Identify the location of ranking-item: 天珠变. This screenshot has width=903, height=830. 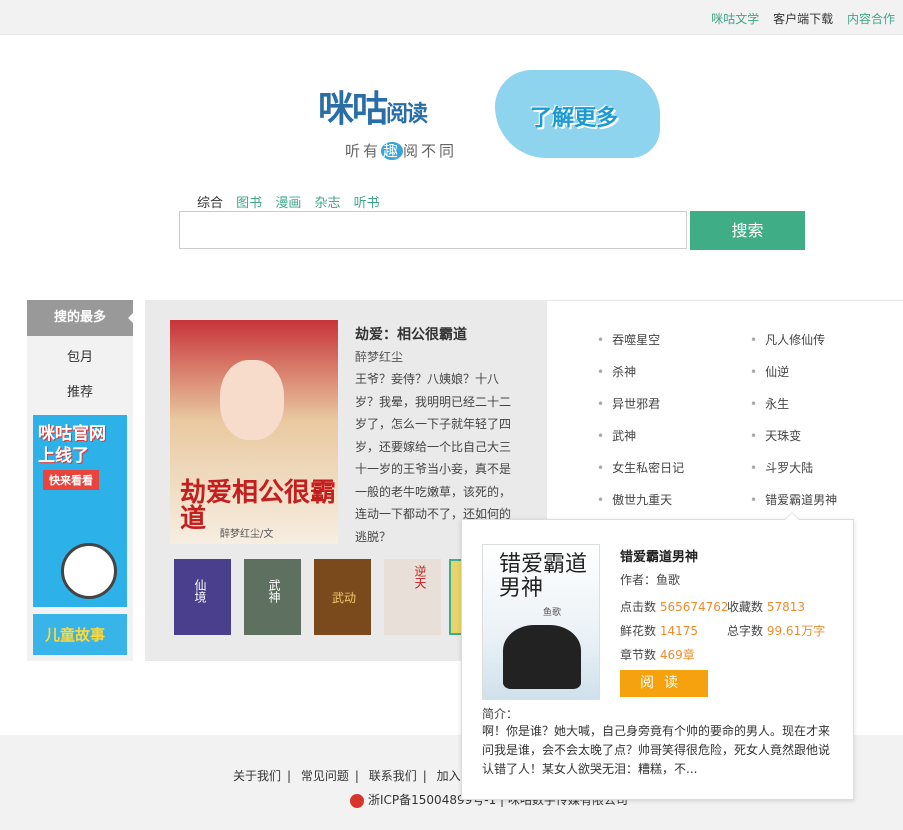
(775, 435).